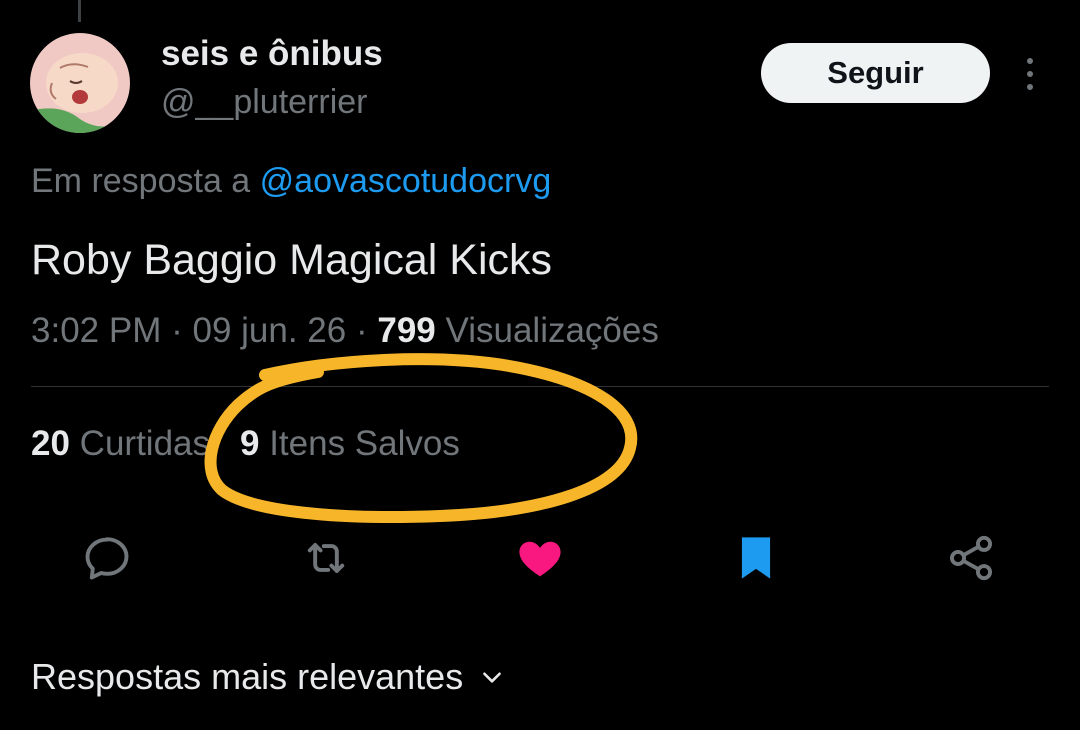 Image resolution: width=1080 pixels, height=730 pixels. Describe the element at coordinates (264, 102) in the screenshot. I see `author-handle: @__pluterrier` at that location.